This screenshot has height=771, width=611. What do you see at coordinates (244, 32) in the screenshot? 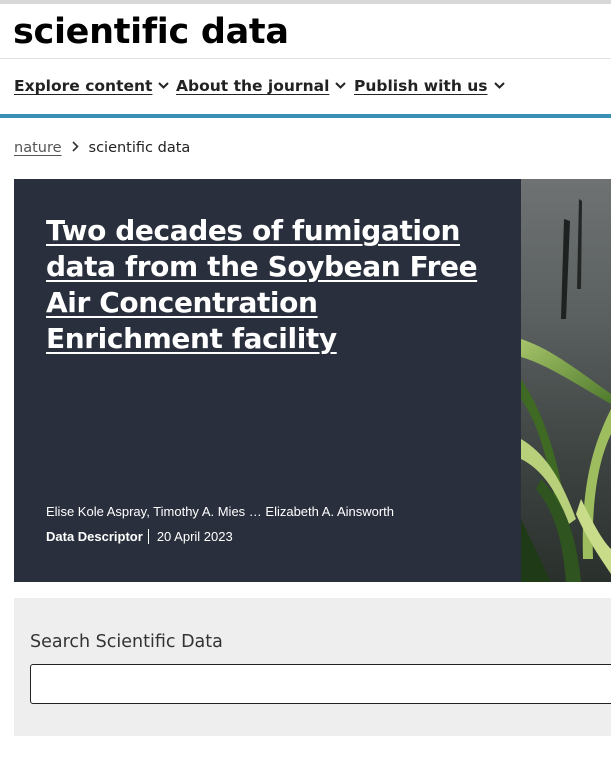
I see `logo-text-bold: data` at bounding box center [244, 32].